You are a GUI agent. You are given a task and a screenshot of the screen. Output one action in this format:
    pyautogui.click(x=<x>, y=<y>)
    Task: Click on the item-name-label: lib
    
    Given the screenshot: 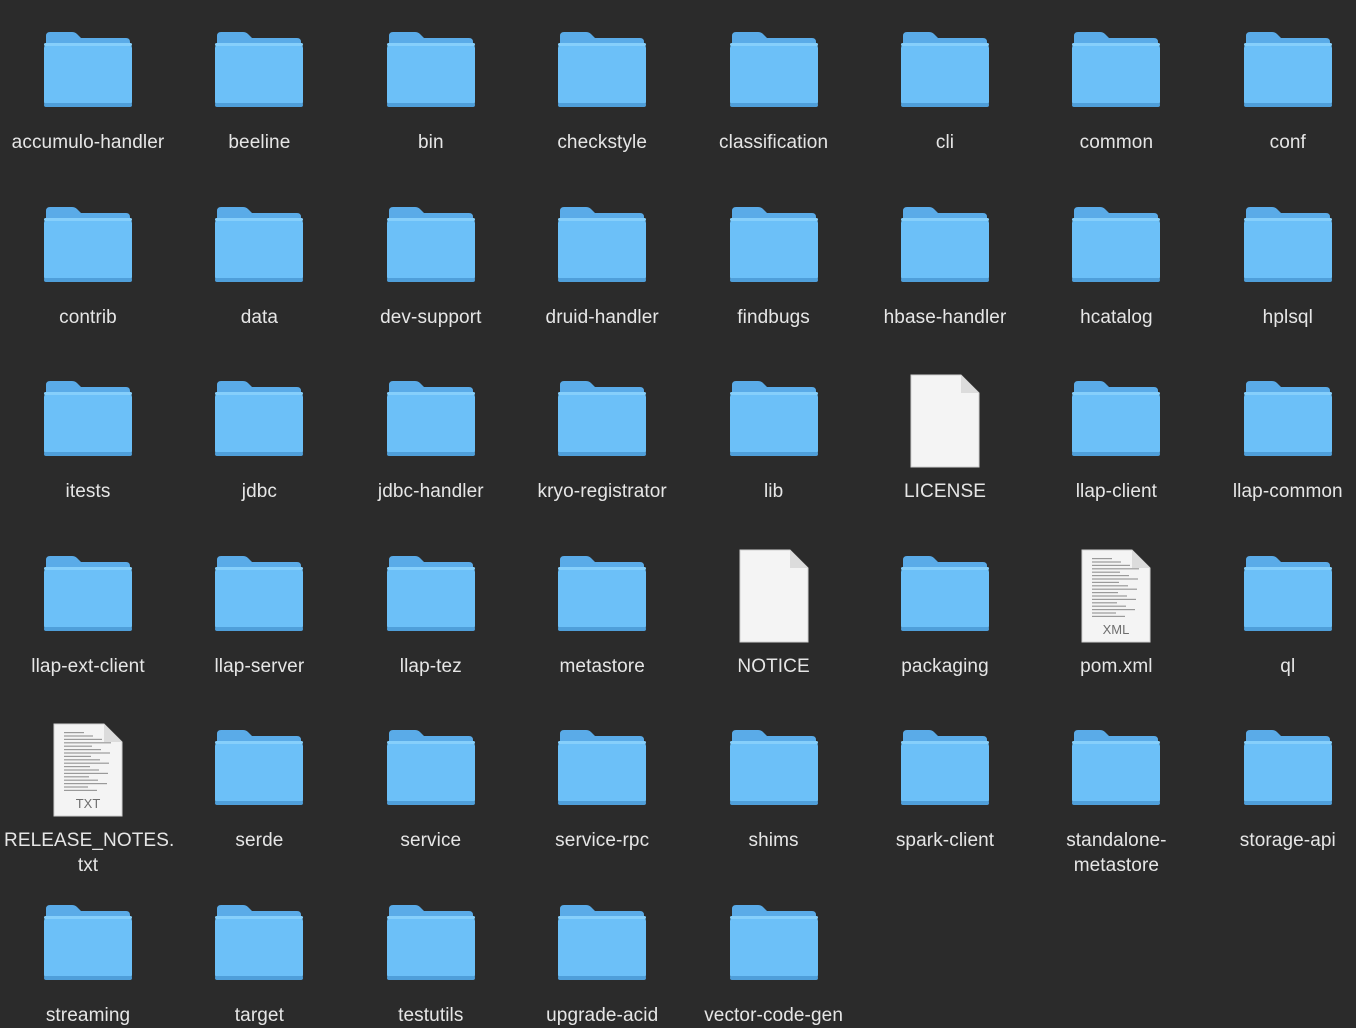 What is the action you would take?
    pyautogui.click(x=773, y=491)
    